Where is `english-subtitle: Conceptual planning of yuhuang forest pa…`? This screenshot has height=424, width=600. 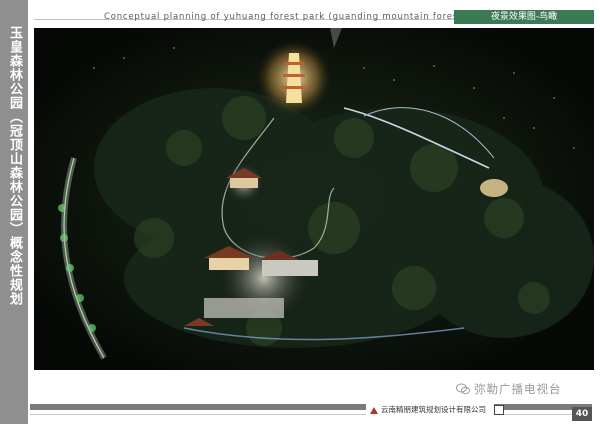
english-subtitle: Conceptual planning of yuhuang forest pa… is located at coordinates (298, 17).